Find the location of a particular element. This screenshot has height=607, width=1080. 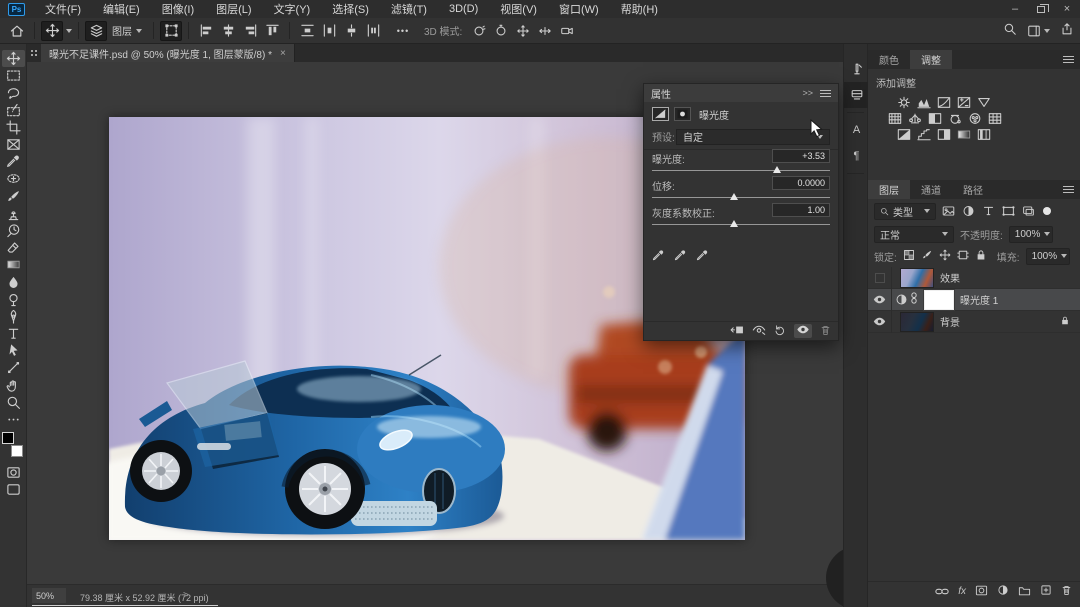

new-adjustment-layer-icon is located at coordinates (1003, 592).